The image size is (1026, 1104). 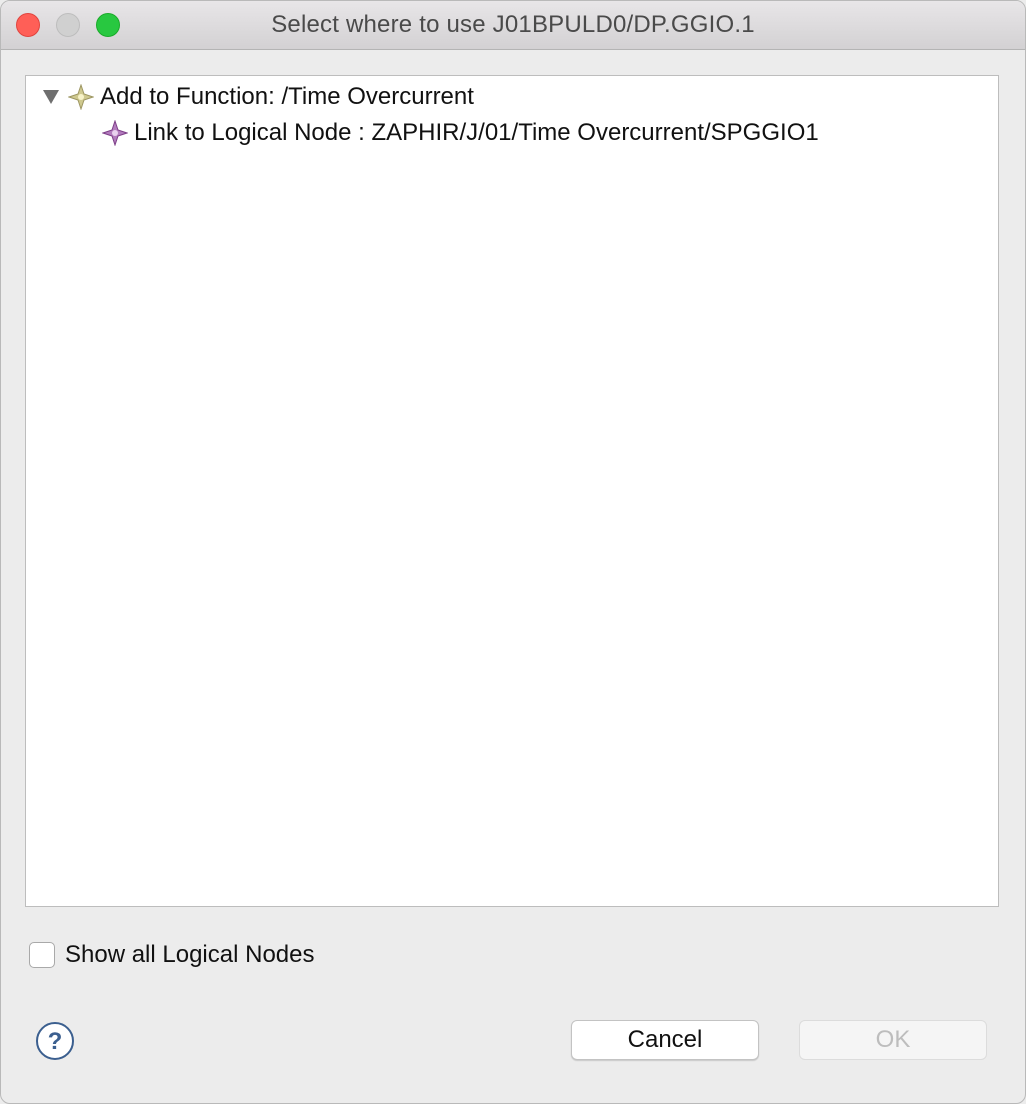 What do you see at coordinates (42, 955) in the screenshot?
I see `show-all-logical-nodes-checkbox` at bounding box center [42, 955].